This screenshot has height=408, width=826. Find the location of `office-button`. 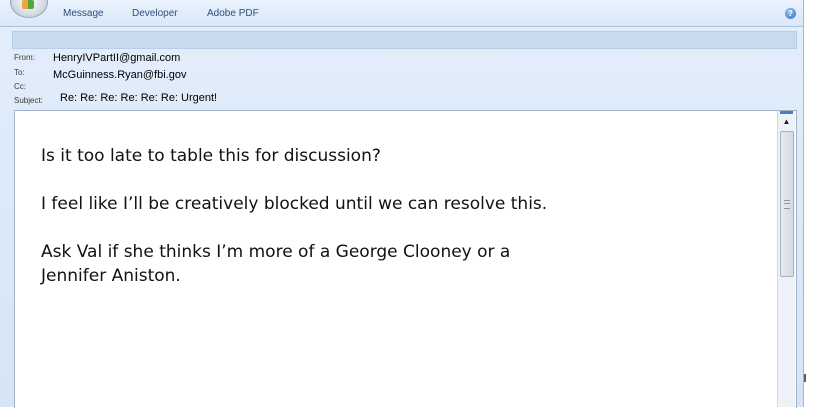

office-button is located at coordinates (29, 9).